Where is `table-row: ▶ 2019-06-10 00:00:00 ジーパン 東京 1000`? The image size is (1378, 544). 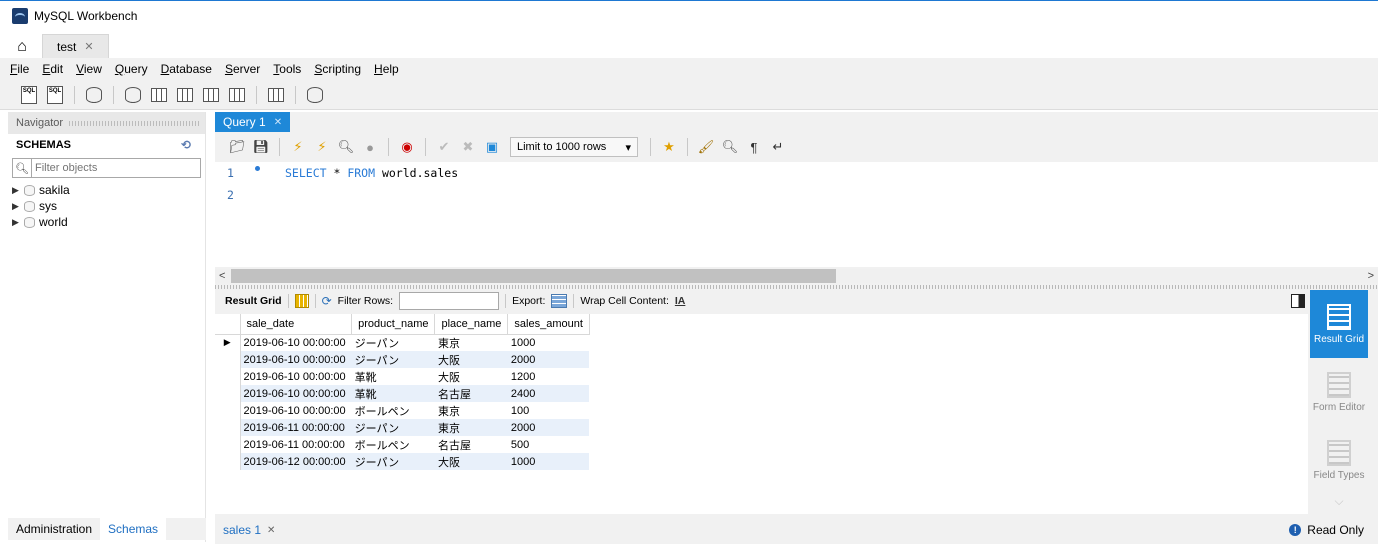
table-row: ▶ 2019-06-10 00:00:00 ジーパン 東京 1000 is located at coordinates (402, 342).